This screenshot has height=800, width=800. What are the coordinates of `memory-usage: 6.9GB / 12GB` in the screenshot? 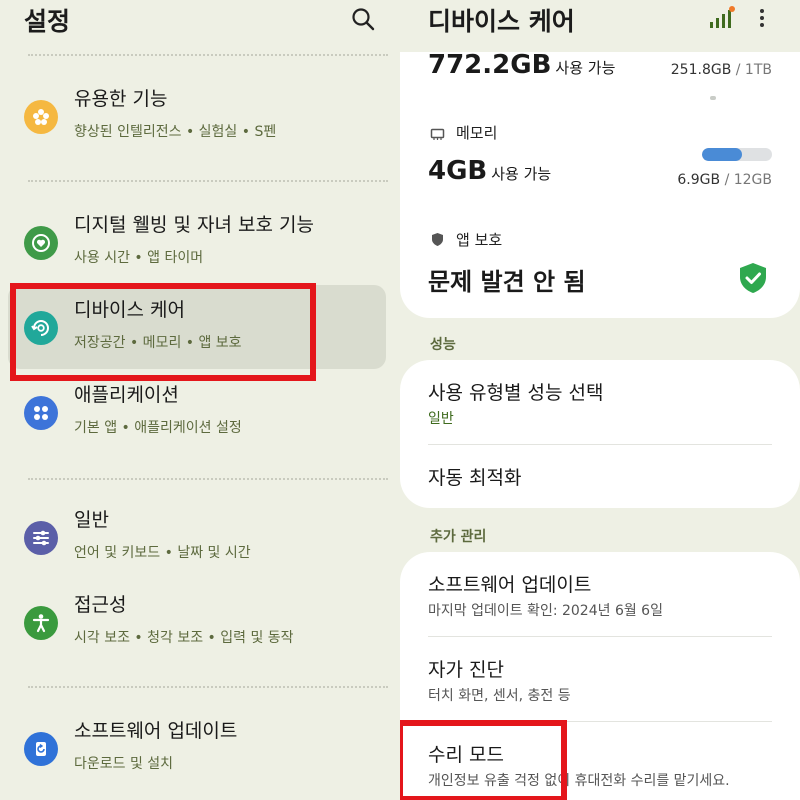 It's located at (724, 180).